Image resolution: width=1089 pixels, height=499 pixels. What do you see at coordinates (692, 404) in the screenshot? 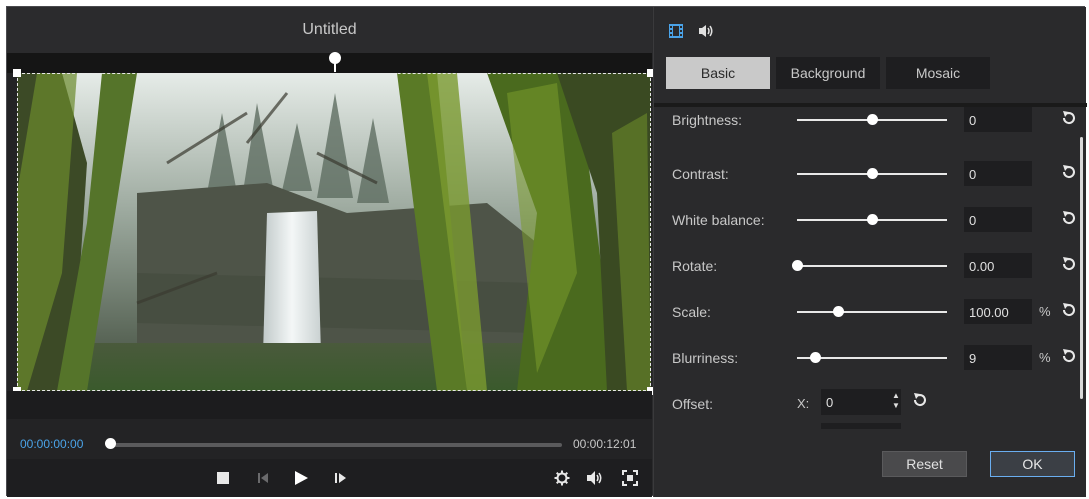
I see `offset-label: Offset:` at bounding box center [692, 404].